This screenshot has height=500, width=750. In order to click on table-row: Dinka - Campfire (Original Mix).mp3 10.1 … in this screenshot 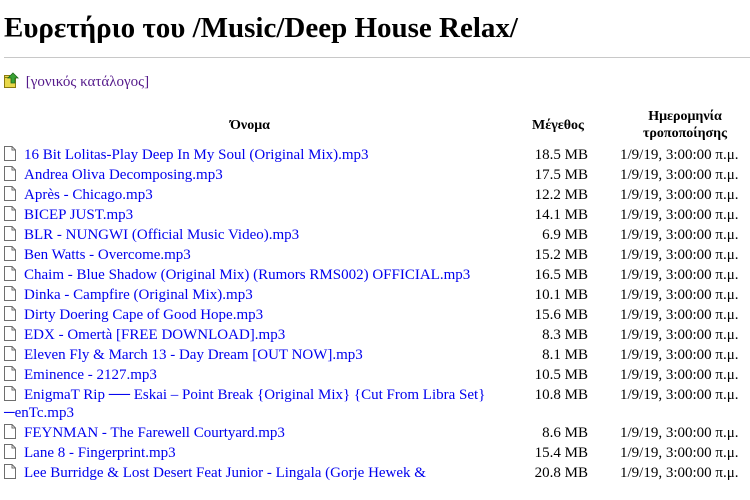, I will do `click(377, 296)`.